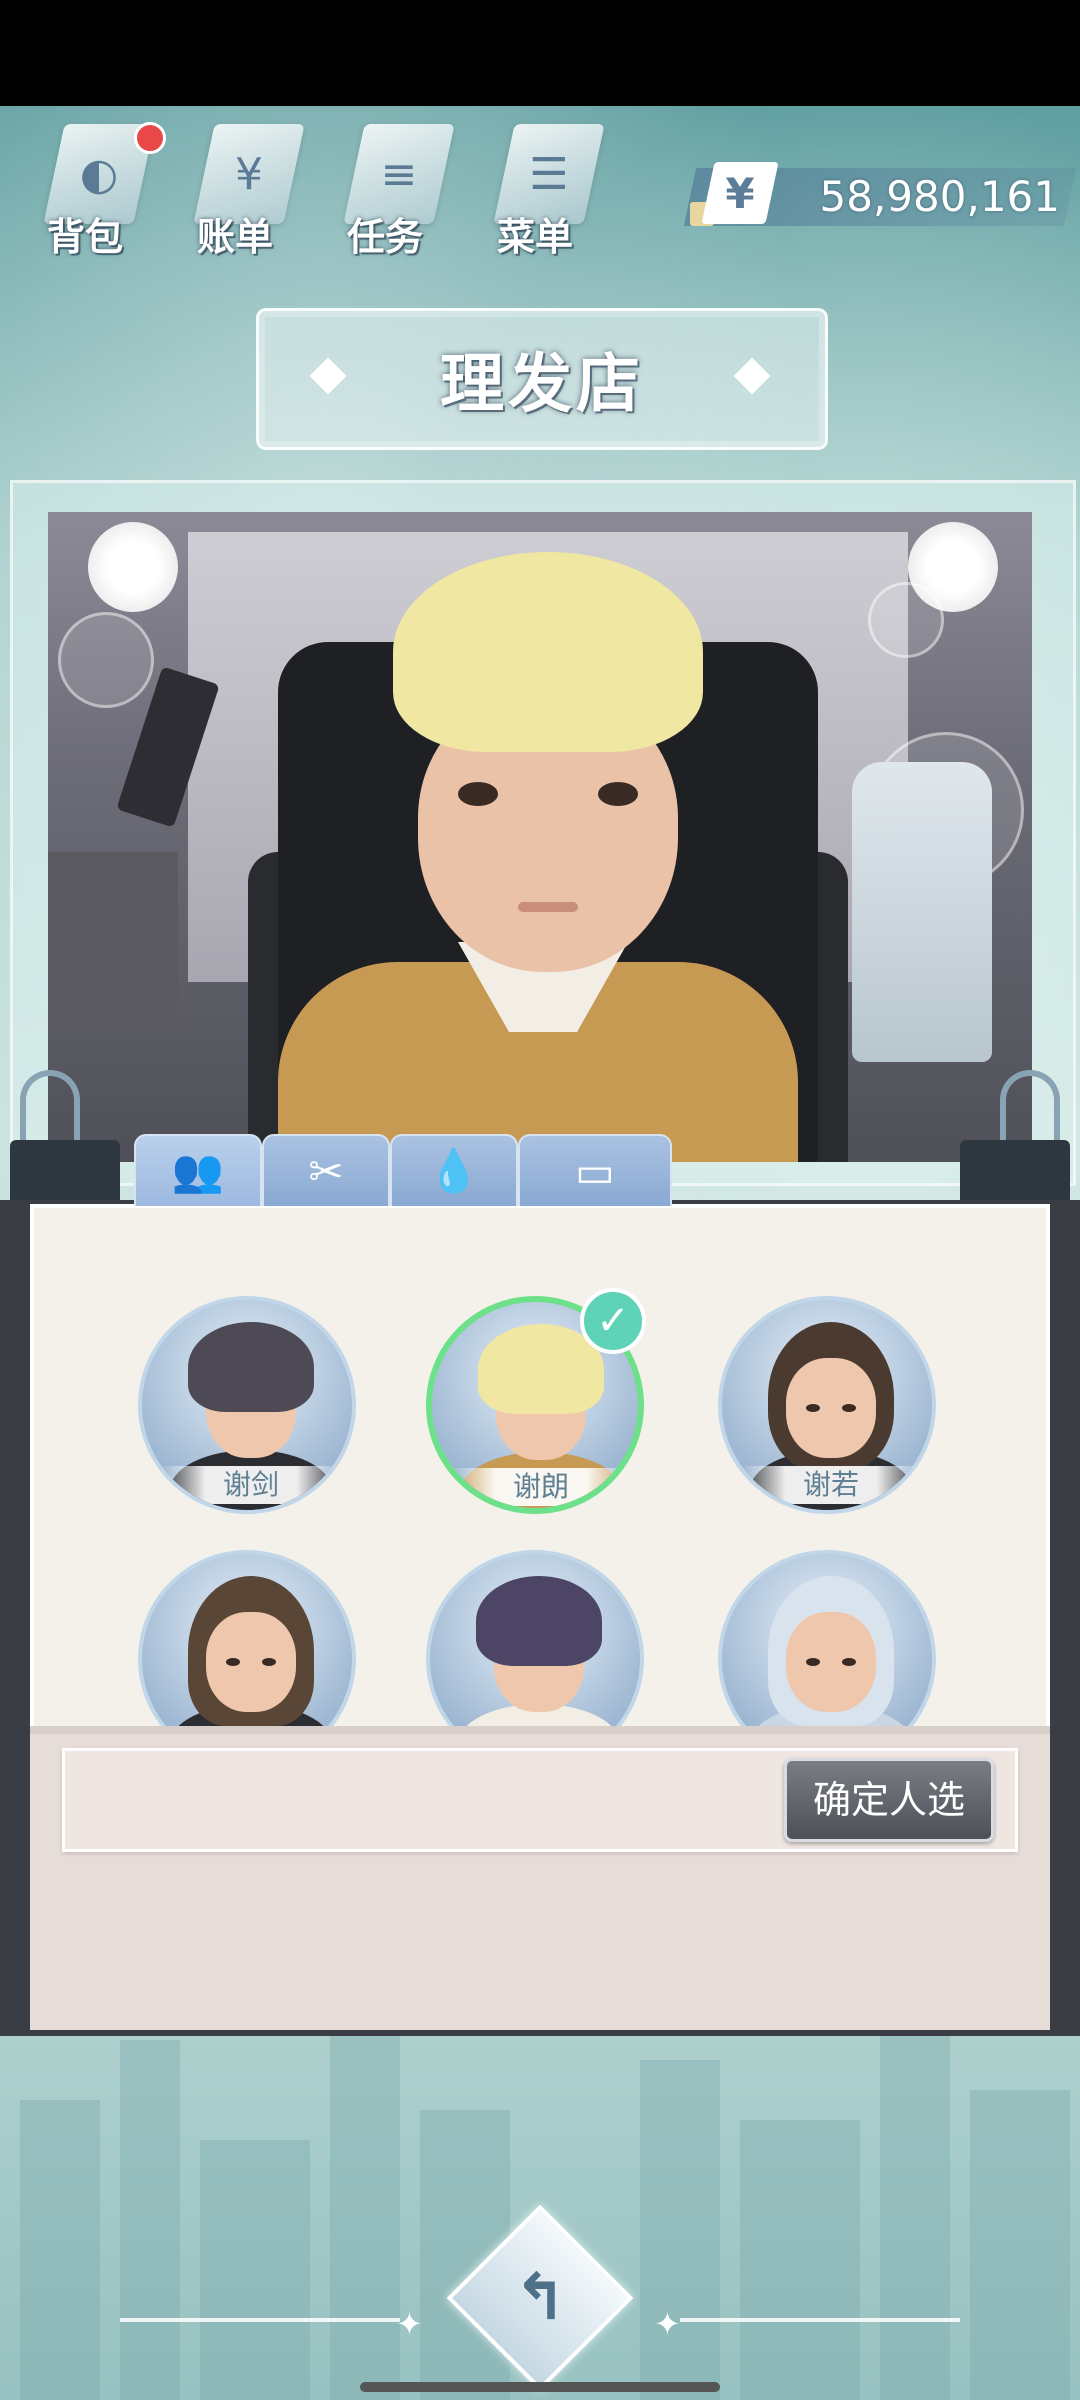  What do you see at coordinates (133, 567) in the screenshot?
I see `lamp` at bounding box center [133, 567].